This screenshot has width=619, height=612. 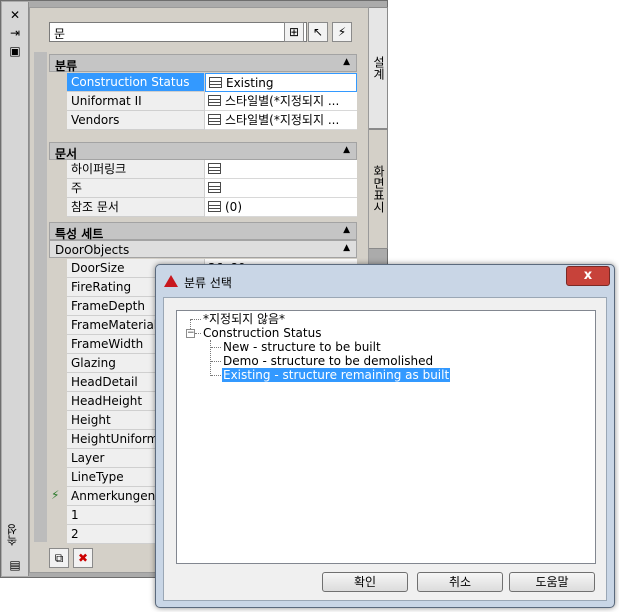 I want to click on property-row: Construction Status Existing, so click(x=203, y=82).